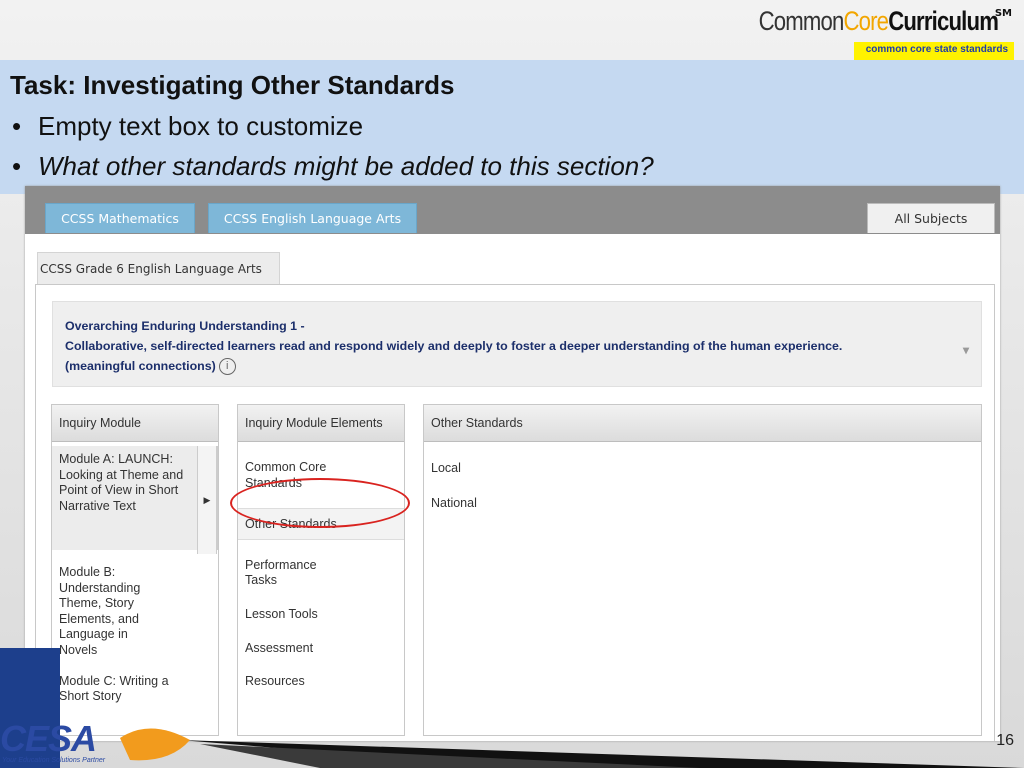 This screenshot has width=1024, height=768. What do you see at coordinates (702, 423) in the screenshot?
I see `column-header: Other Standards` at bounding box center [702, 423].